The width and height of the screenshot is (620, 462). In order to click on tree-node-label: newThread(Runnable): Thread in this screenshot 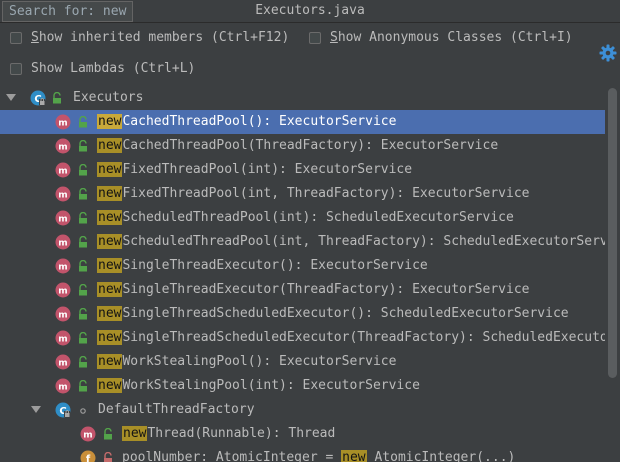, I will do `click(229, 433)`.